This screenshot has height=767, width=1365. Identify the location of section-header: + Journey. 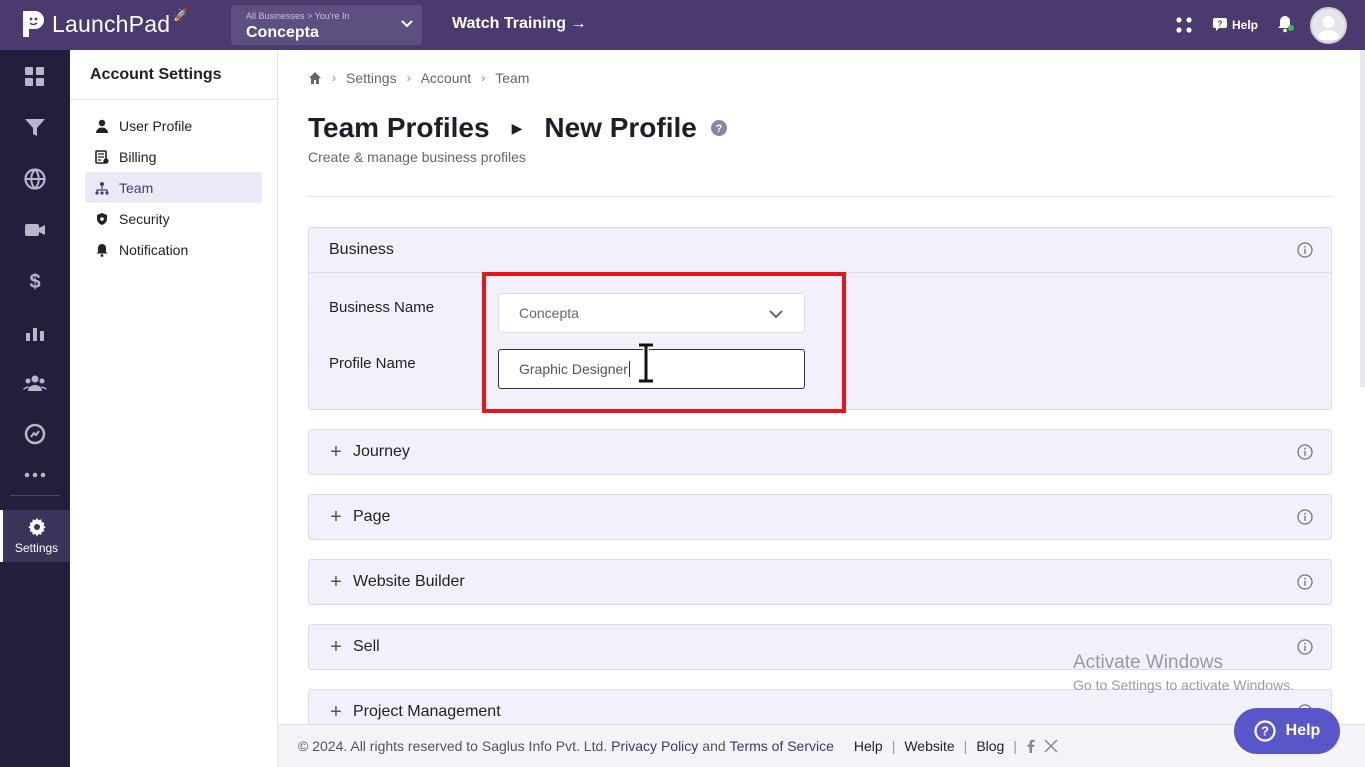
(820, 452).